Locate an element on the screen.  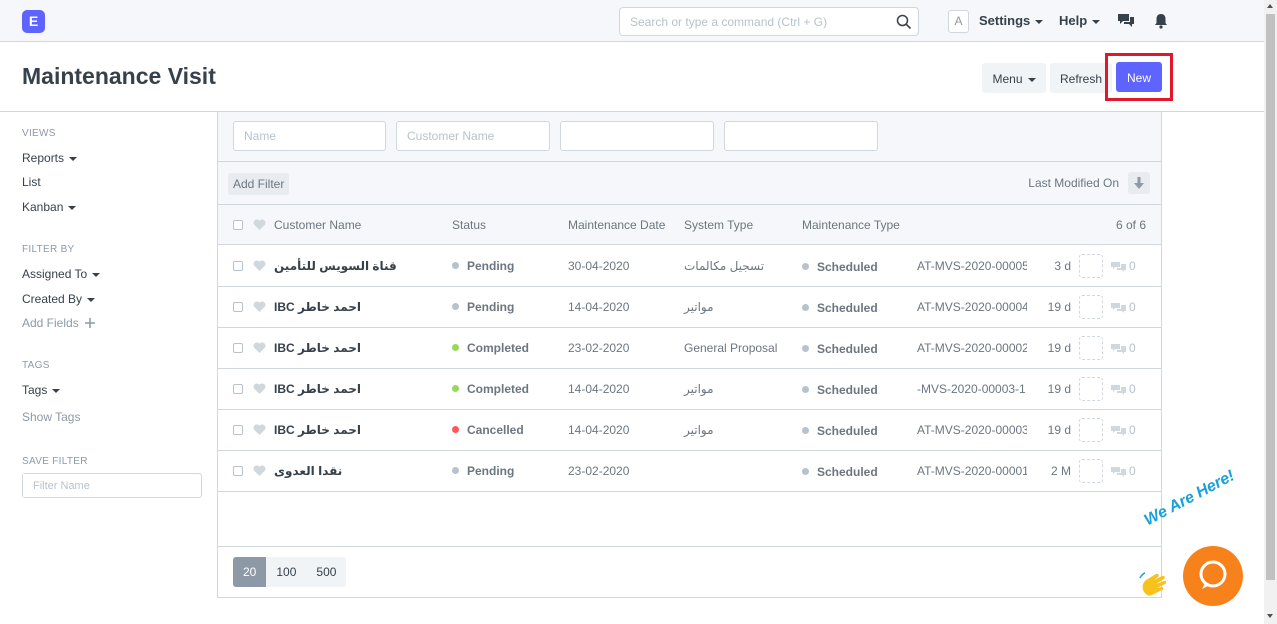
select-all-checkbox is located at coordinates (238, 225).